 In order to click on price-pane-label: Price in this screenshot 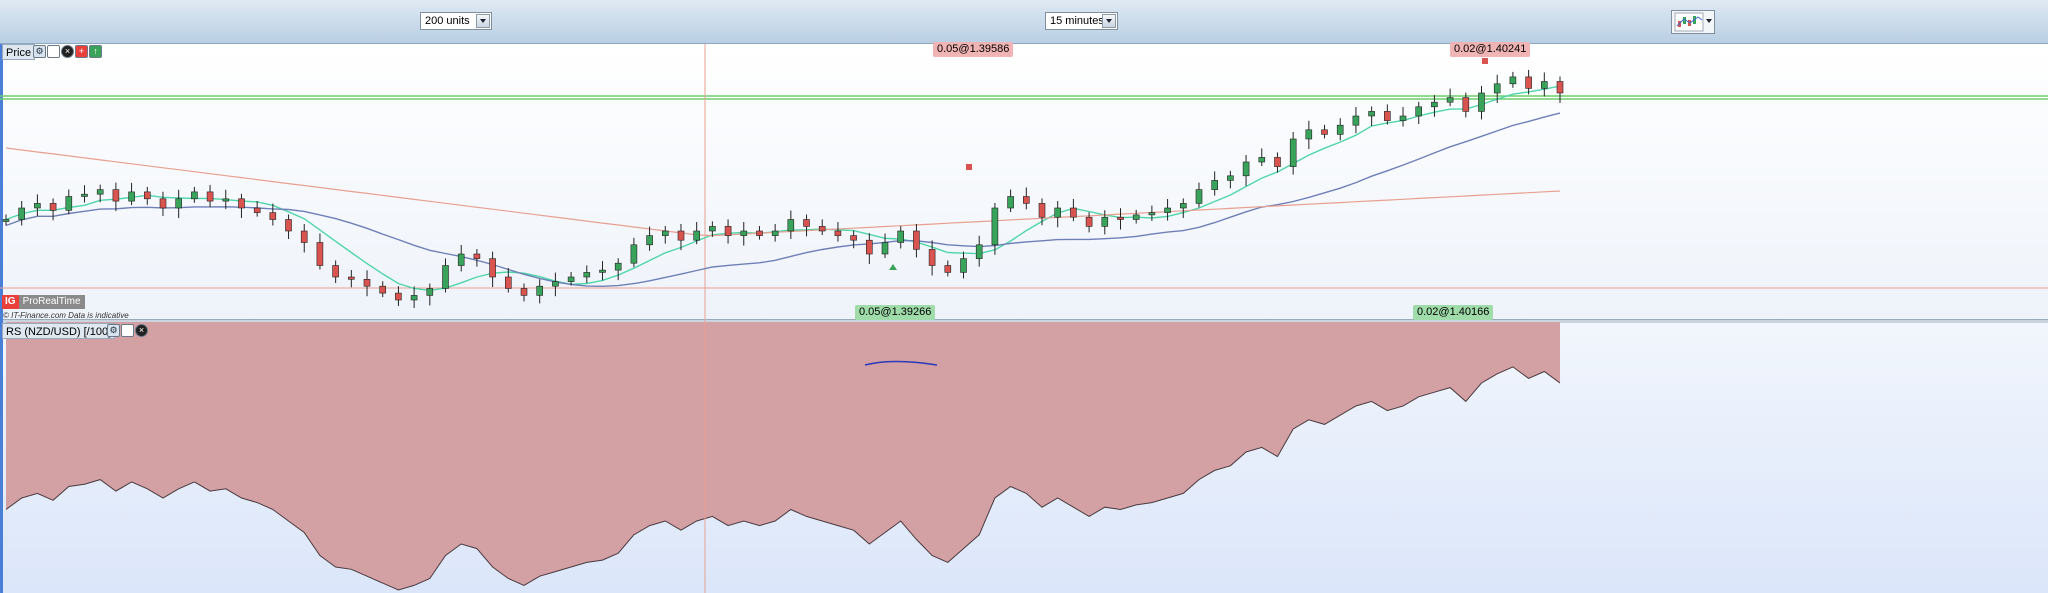, I will do `click(19, 52)`.